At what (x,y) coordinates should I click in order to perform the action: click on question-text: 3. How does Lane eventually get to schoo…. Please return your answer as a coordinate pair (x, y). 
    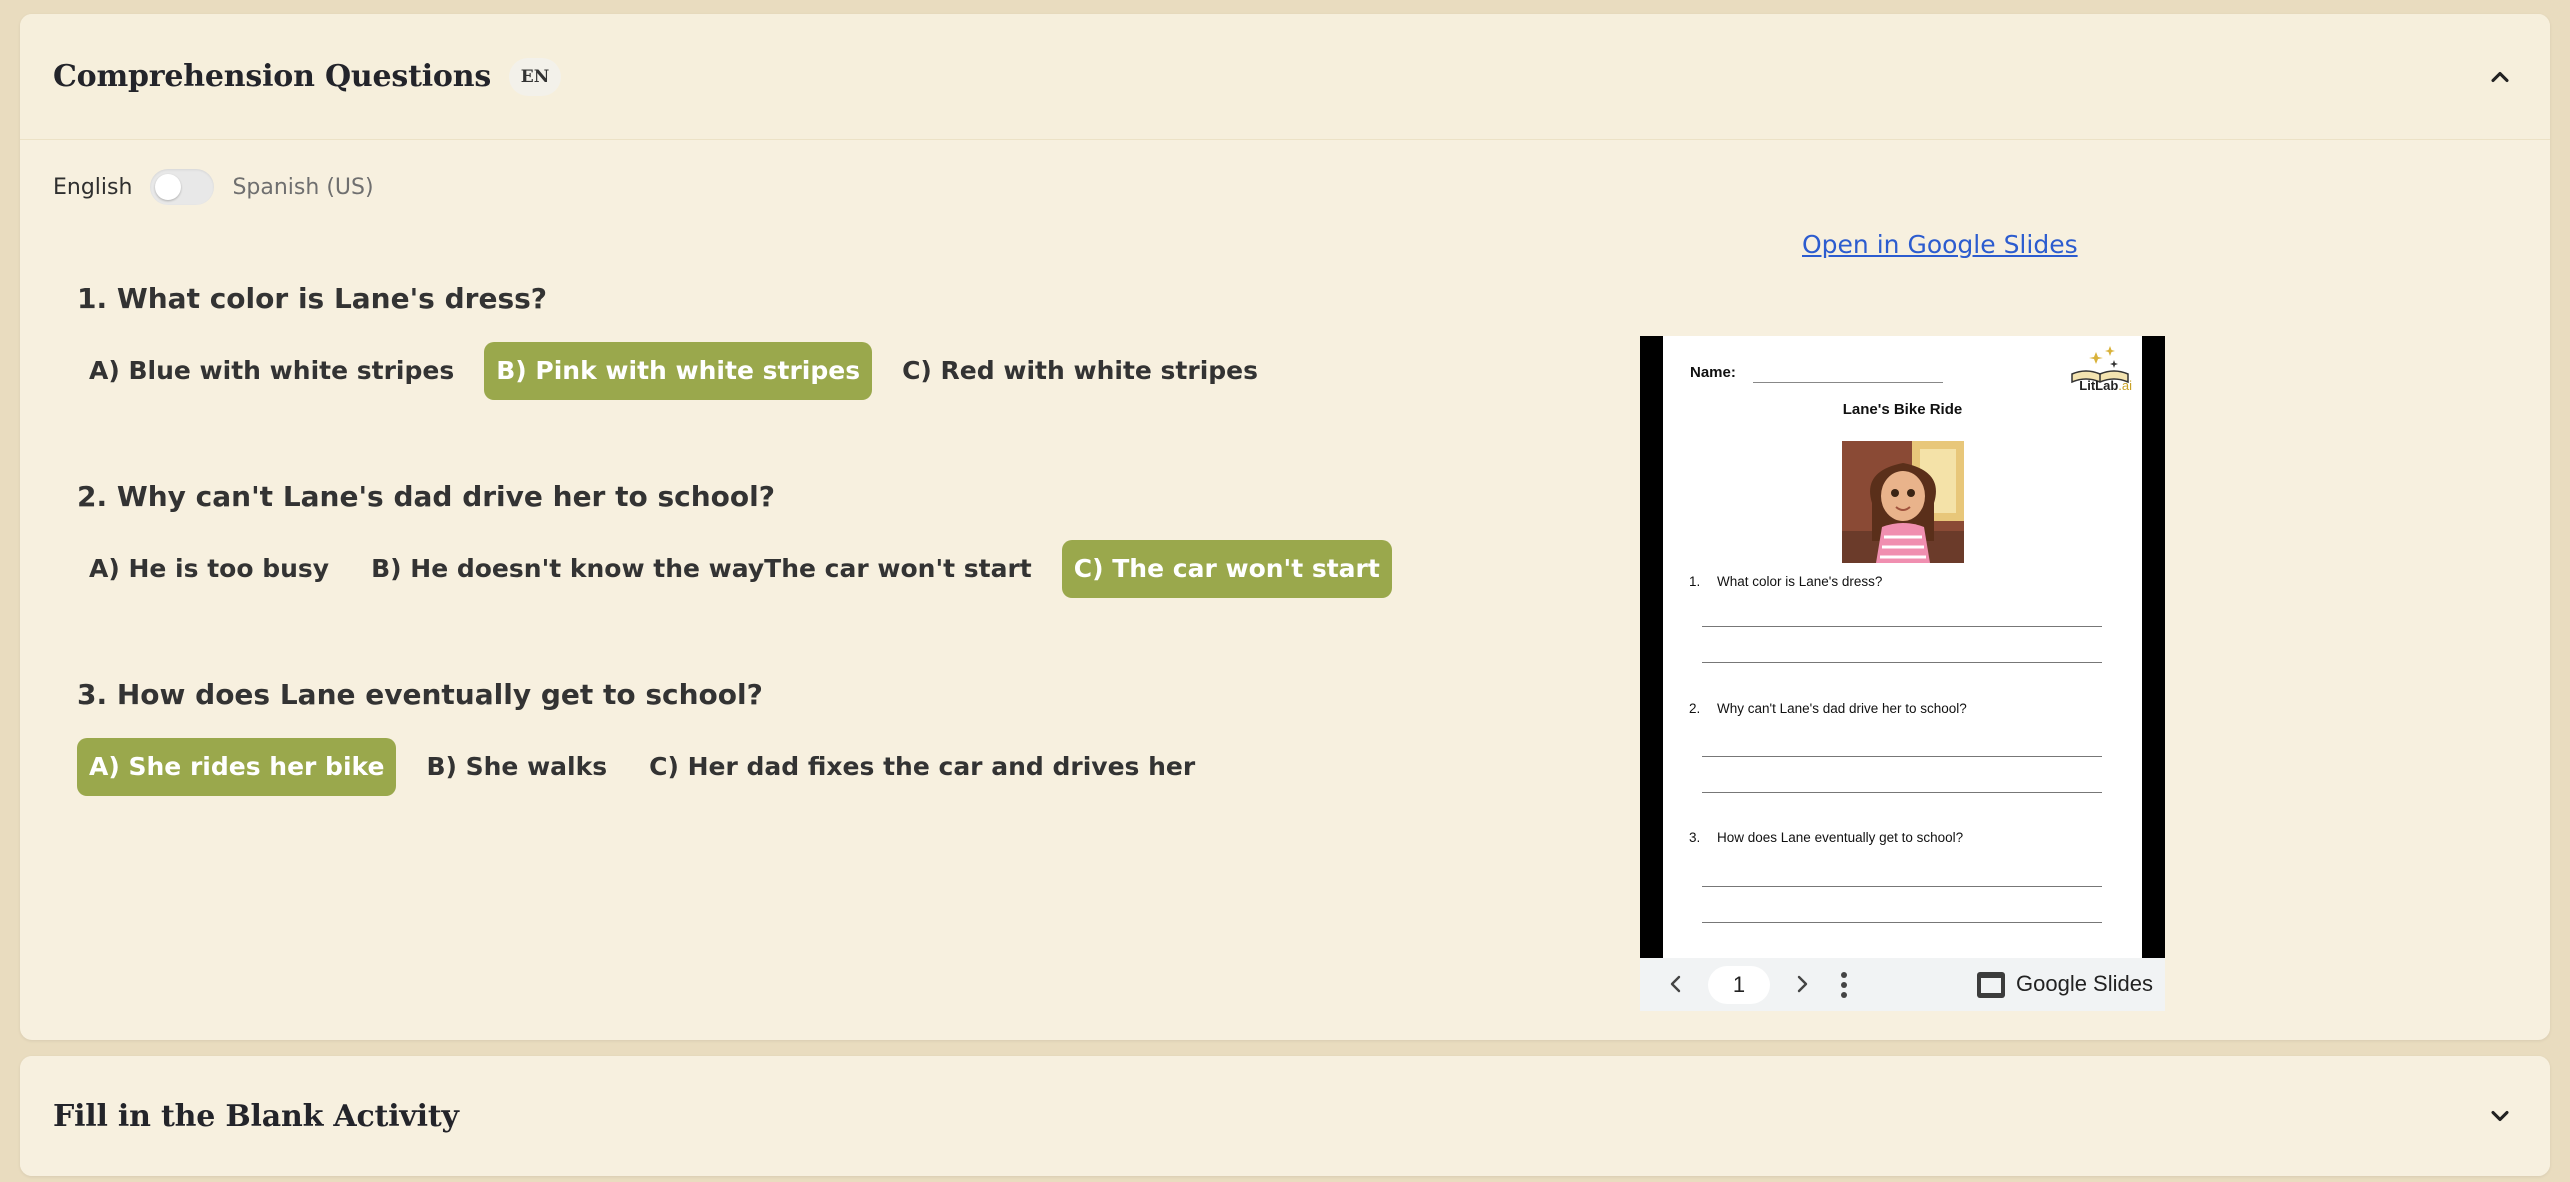
    Looking at the image, I should click on (420, 694).